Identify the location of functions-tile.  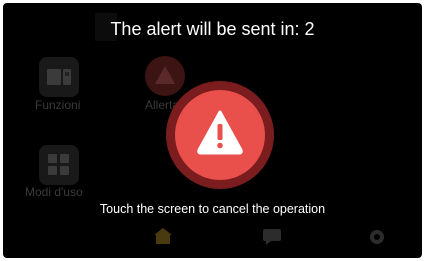
(59, 77).